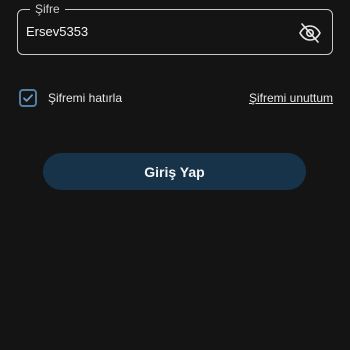 The image size is (350, 350). What do you see at coordinates (85, 98) in the screenshot?
I see `remember-me-label: Şifremi hatırla` at bounding box center [85, 98].